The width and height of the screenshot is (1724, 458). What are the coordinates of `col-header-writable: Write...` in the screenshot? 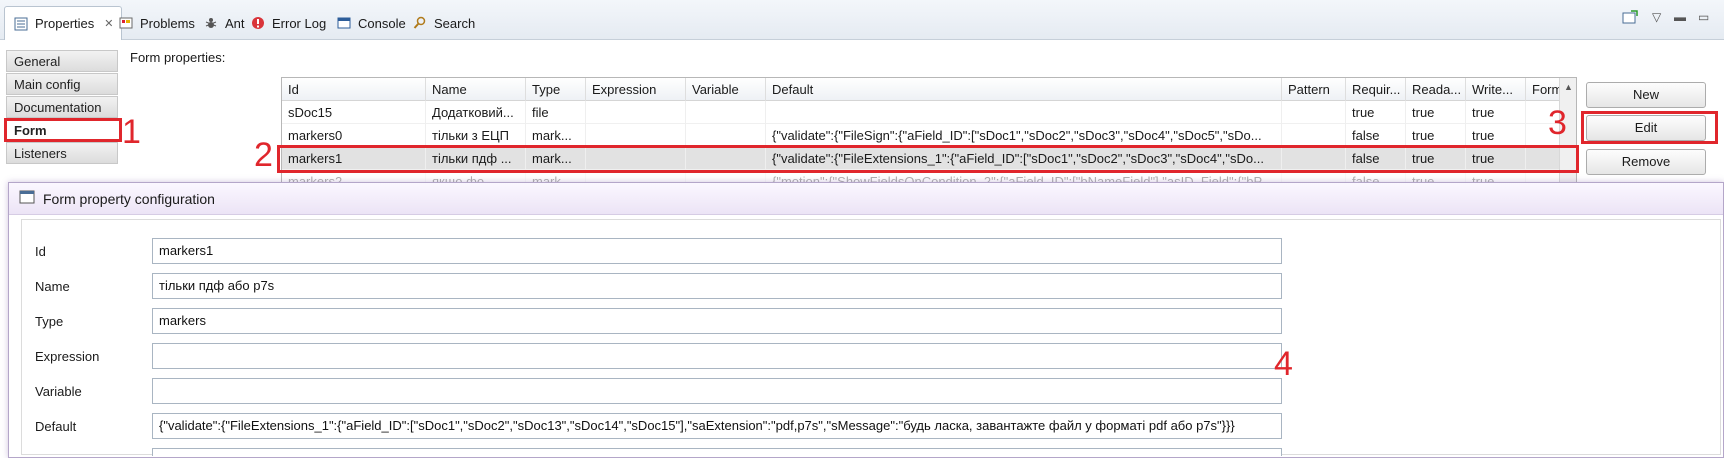 It's located at (1496, 89).